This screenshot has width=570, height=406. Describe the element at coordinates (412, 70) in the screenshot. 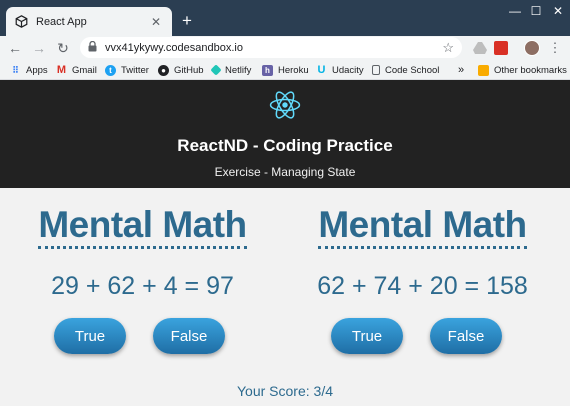

I see `bookmark-label: Code School` at that location.